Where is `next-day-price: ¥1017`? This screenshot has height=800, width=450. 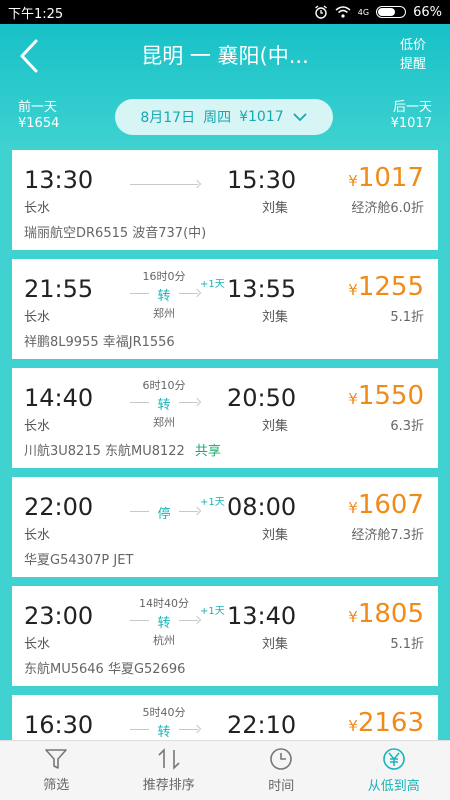 next-day-price: ¥1017 is located at coordinates (411, 123).